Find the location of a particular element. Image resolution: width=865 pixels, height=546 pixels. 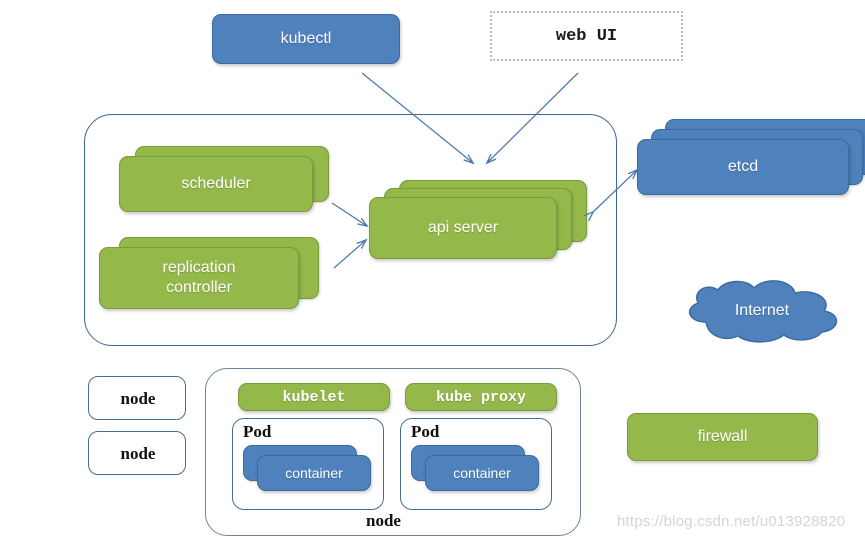

replication-controller-box: replication controller is located at coordinates (209, 273).